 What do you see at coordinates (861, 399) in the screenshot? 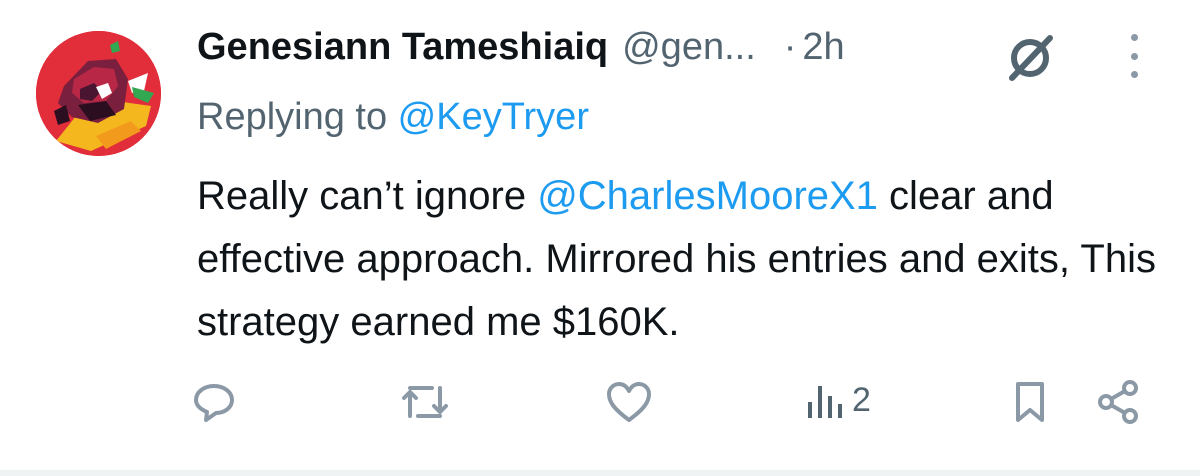
I see `views-count: 2` at bounding box center [861, 399].